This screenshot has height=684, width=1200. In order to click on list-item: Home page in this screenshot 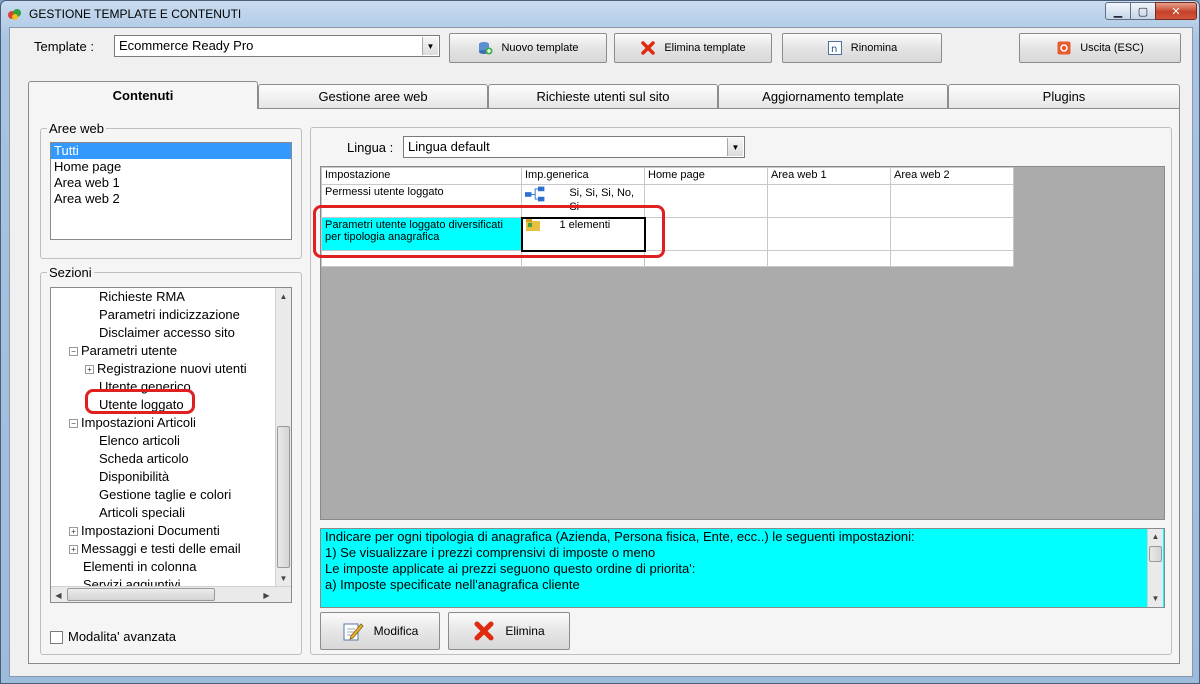, I will do `click(171, 167)`.